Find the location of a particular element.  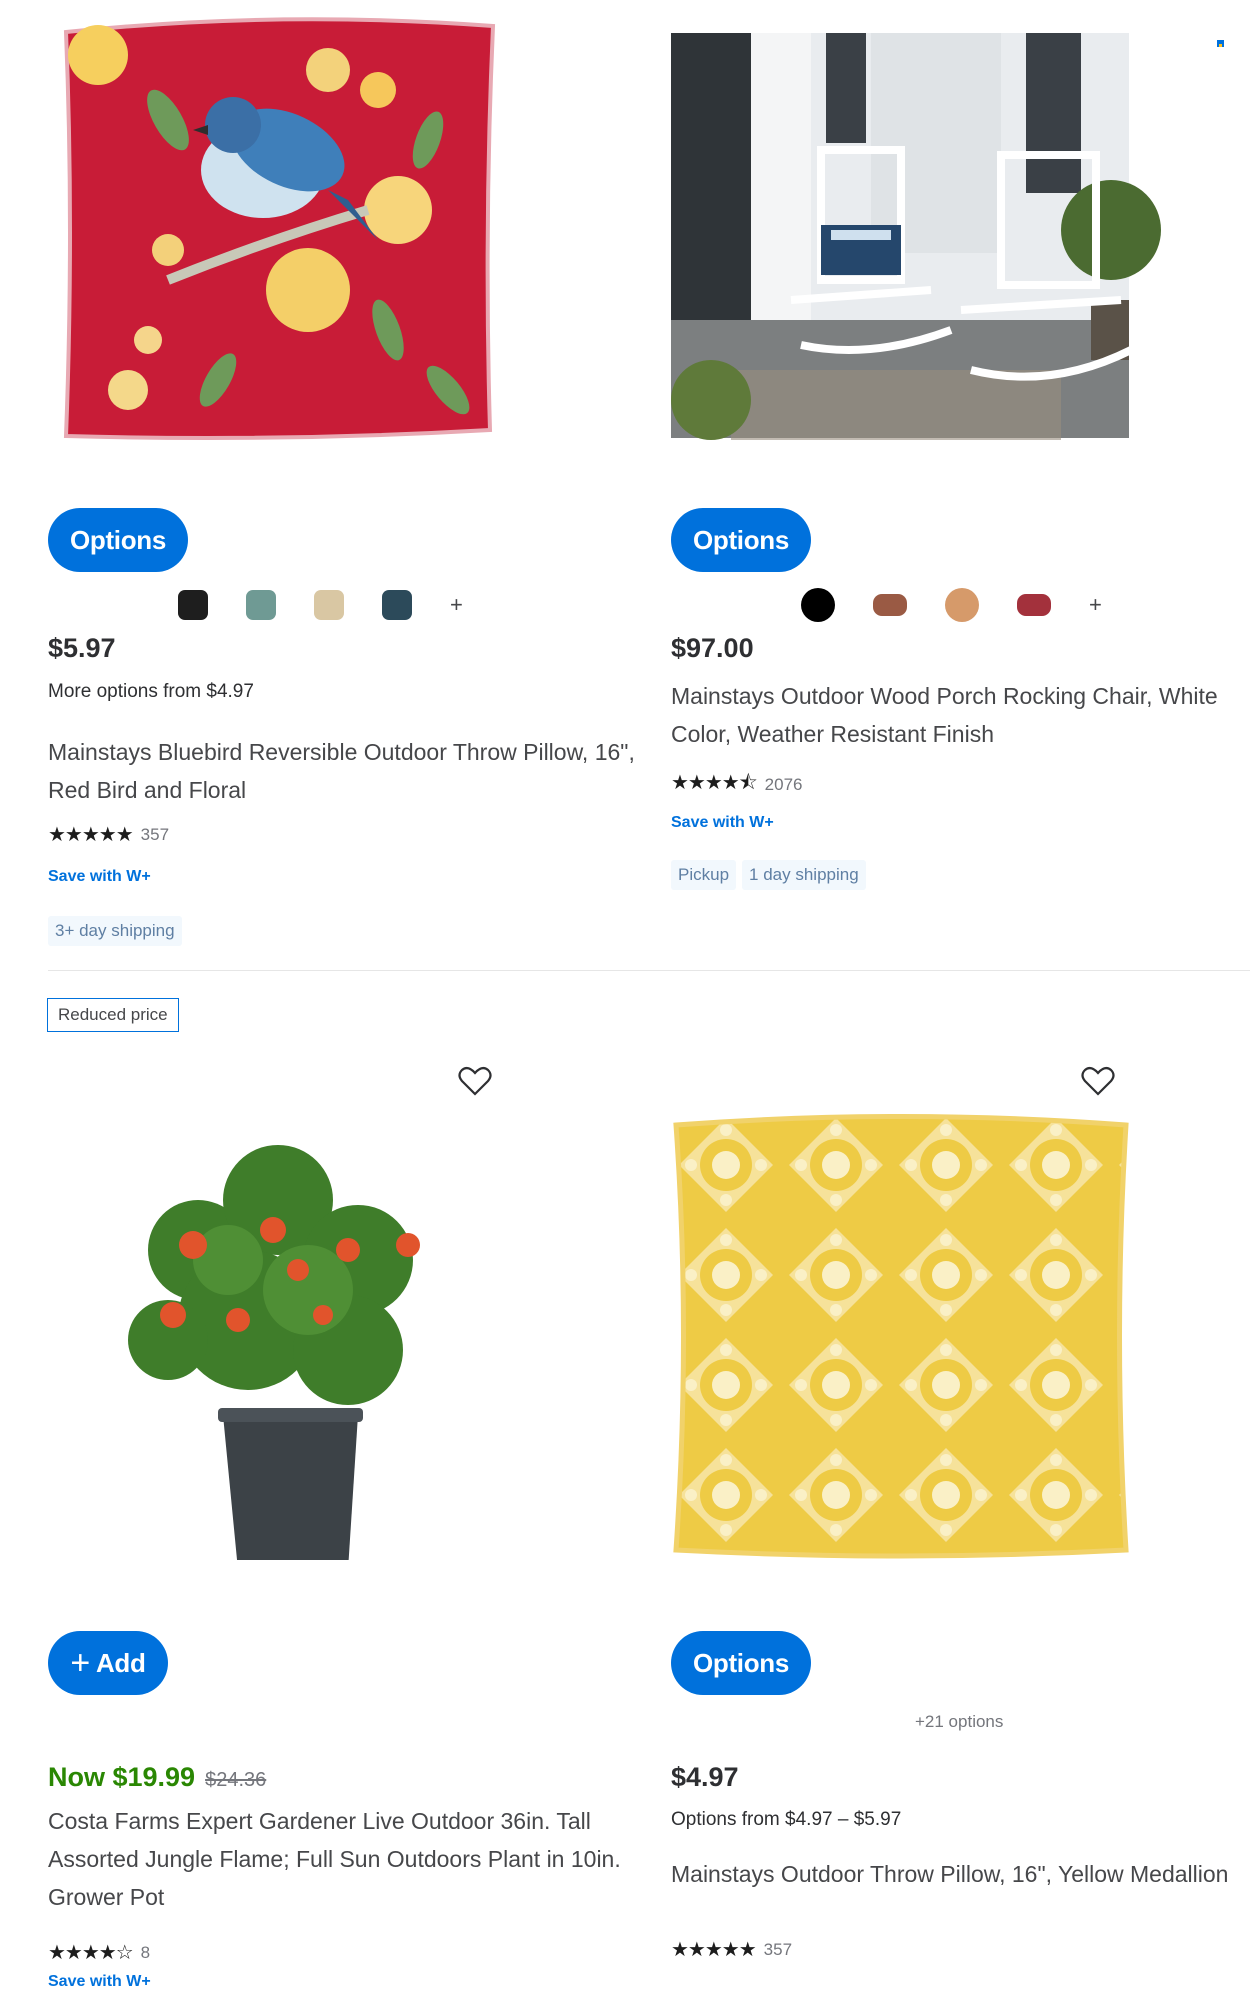

shipping-tags: 3+ day shipping is located at coordinates (115, 931).